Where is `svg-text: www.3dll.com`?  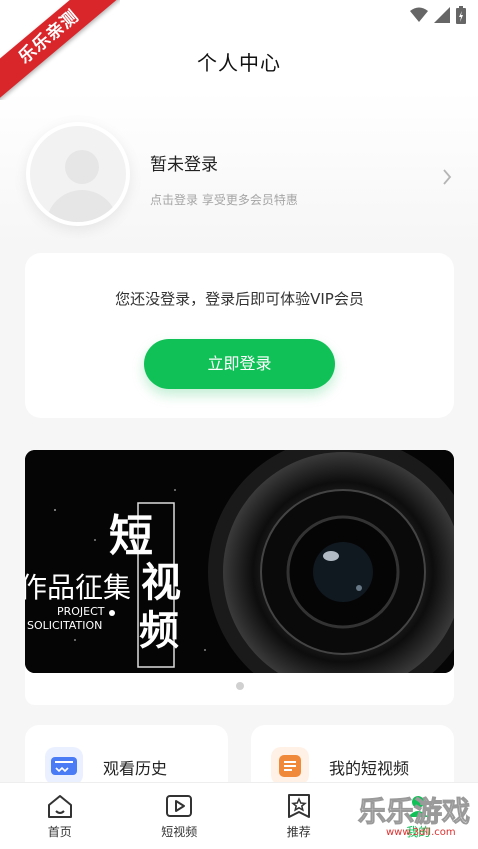 svg-text: www.3dll.com is located at coordinates (421, 832).